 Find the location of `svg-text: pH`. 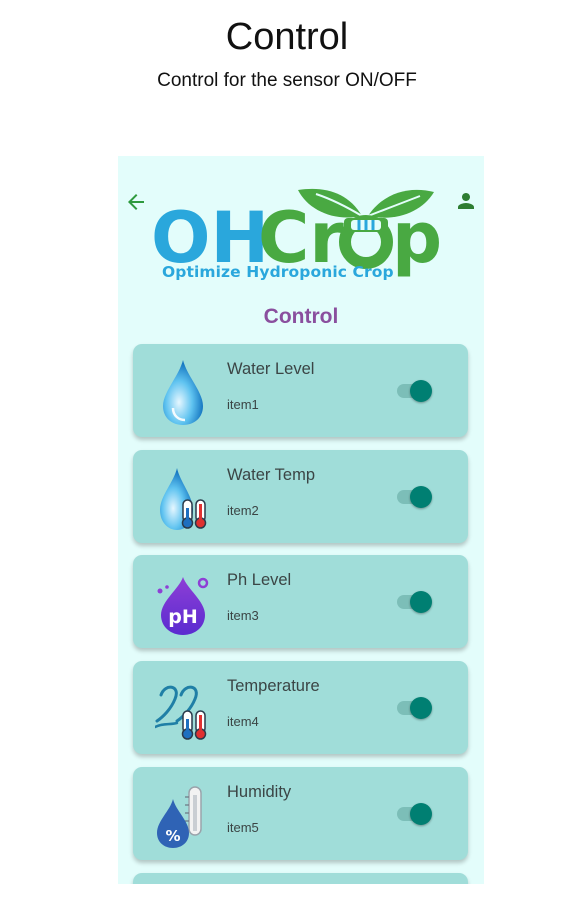

svg-text: pH is located at coordinates (183, 617).